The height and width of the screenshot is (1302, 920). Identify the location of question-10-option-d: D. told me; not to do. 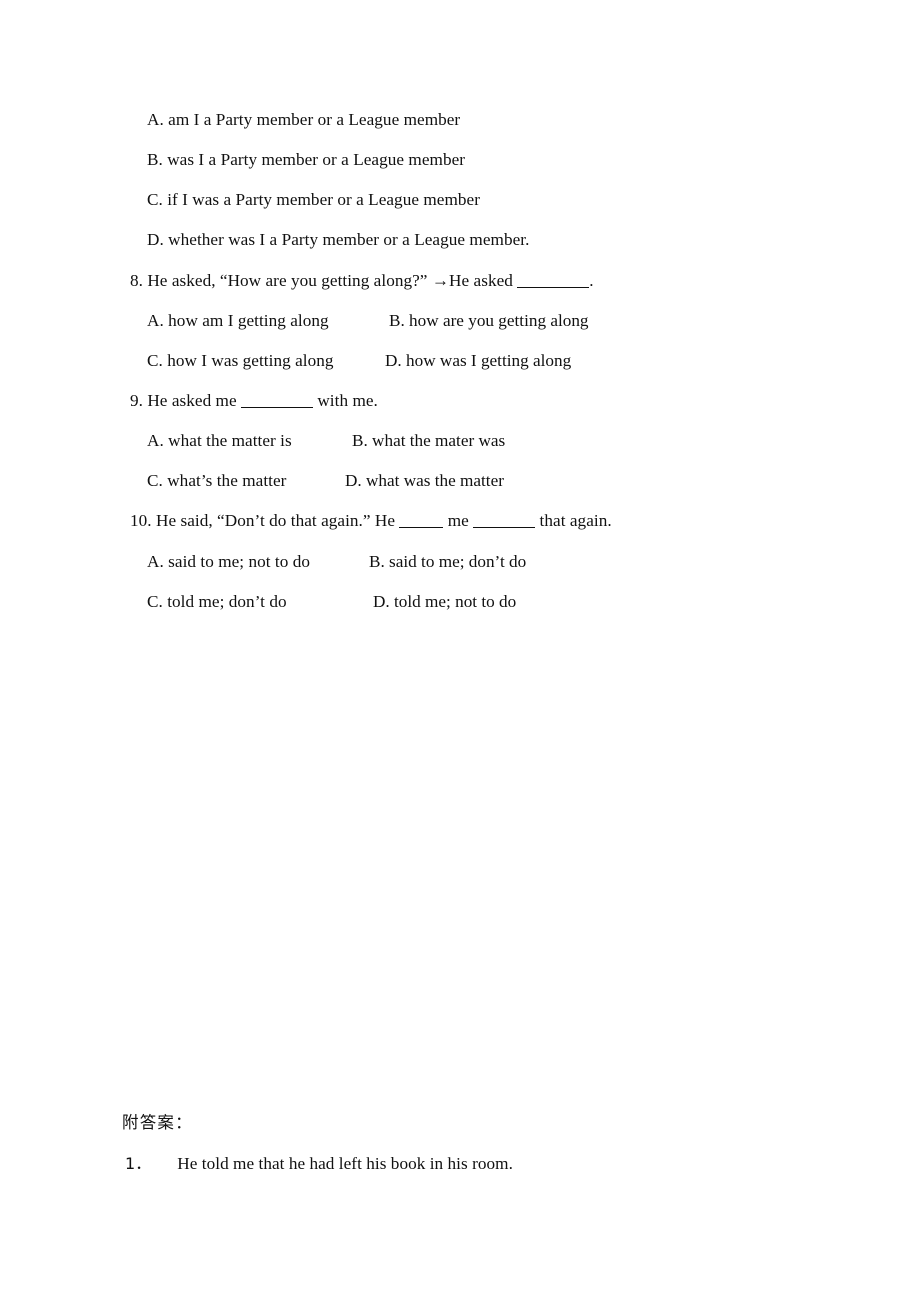
(445, 601).